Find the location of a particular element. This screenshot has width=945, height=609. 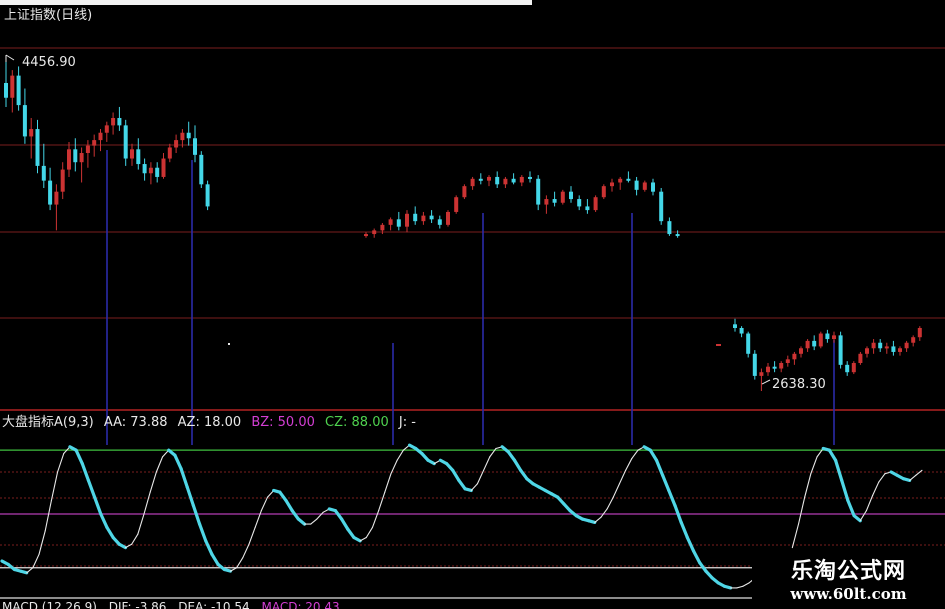

legend-cz: CZ: 88.00 is located at coordinates (357, 422).